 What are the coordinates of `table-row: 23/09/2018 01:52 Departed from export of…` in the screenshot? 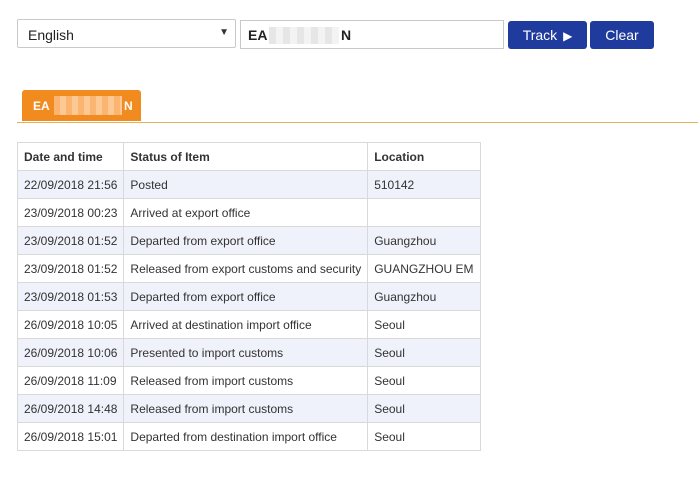 It's located at (248, 240).